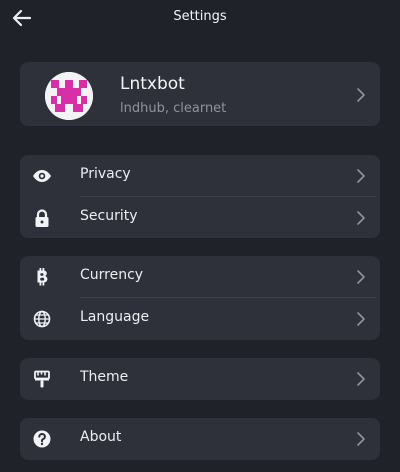  What do you see at coordinates (200, 319) in the screenshot?
I see `settings-item-language: Language` at bounding box center [200, 319].